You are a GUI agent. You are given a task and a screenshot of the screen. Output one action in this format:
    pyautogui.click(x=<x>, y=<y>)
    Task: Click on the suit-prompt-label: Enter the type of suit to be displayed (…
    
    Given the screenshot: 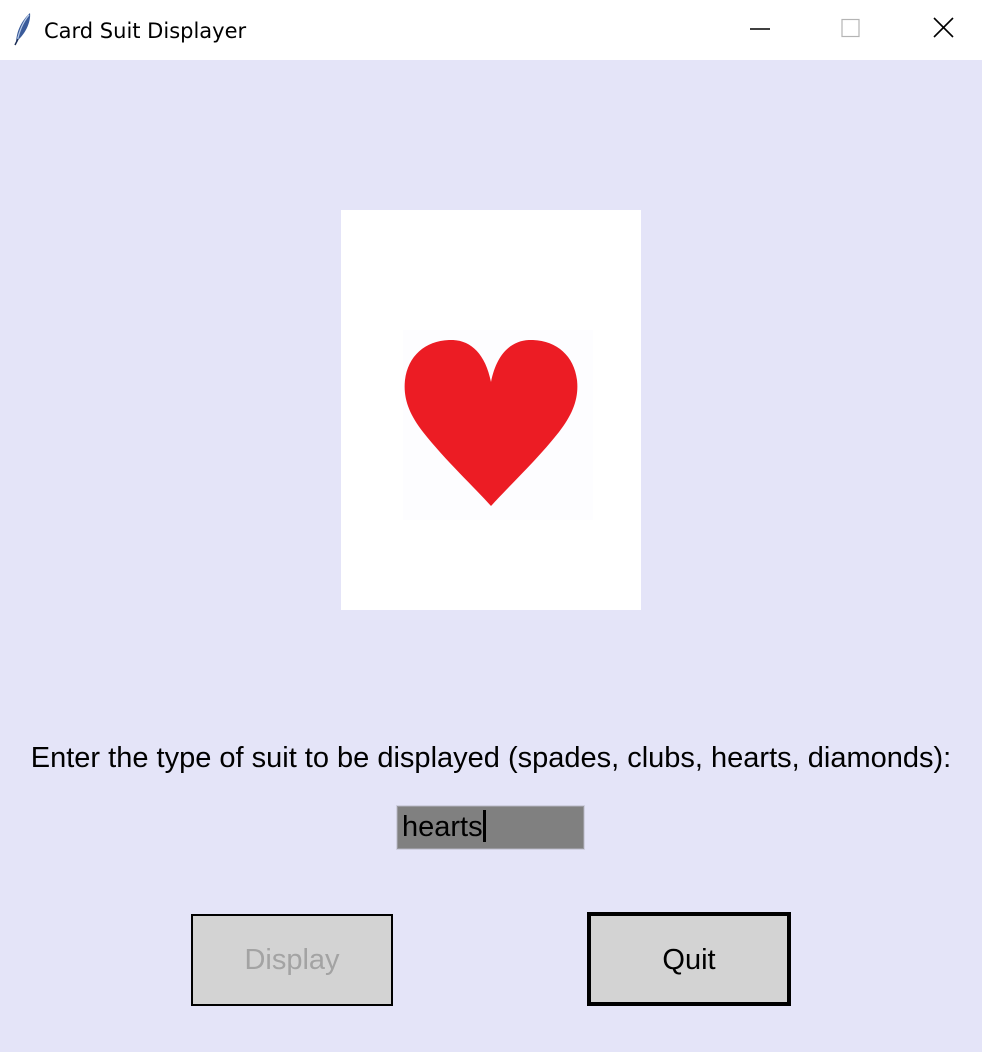 What is the action you would take?
    pyautogui.click(x=491, y=758)
    